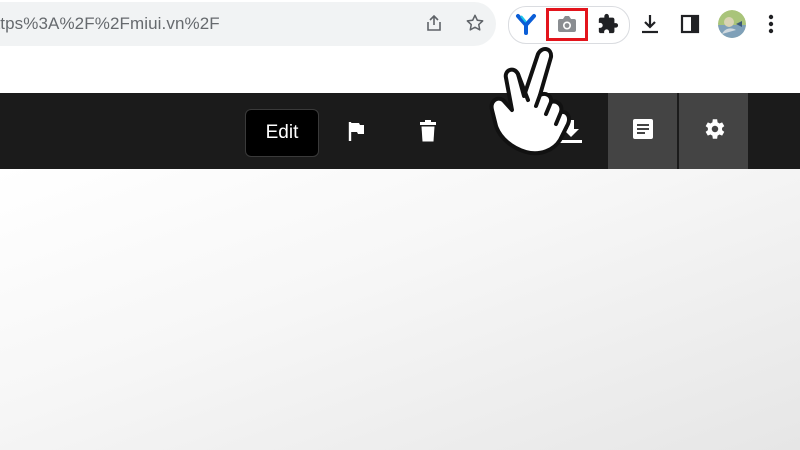 The height and width of the screenshot is (450, 800). I want to click on gear-icon, so click(714, 131).